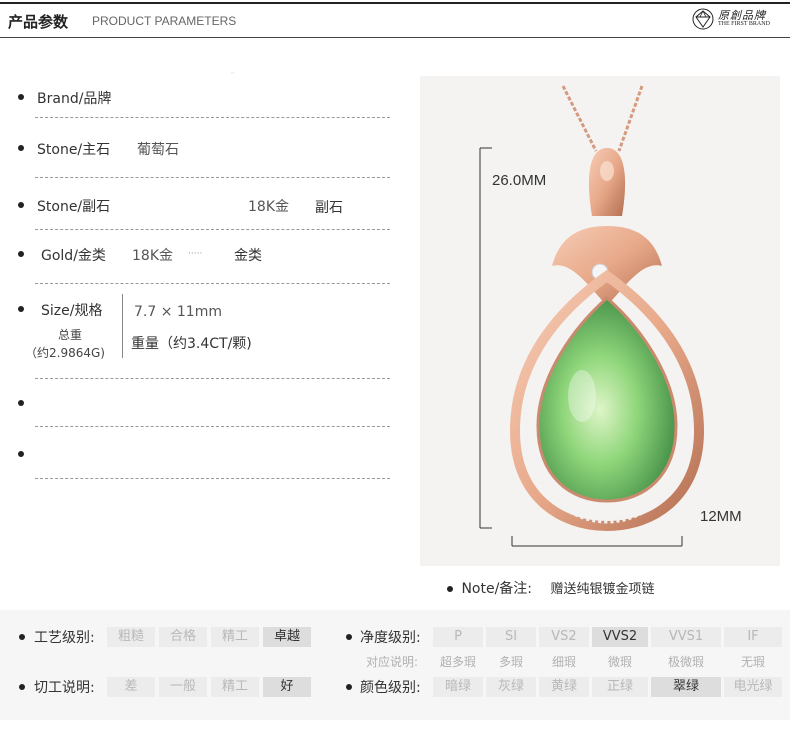 The width and height of the screenshot is (790, 730). Describe the element at coordinates (158, 150) in the screenshot. I see `stone-main-value: 葡萄石` at that location.